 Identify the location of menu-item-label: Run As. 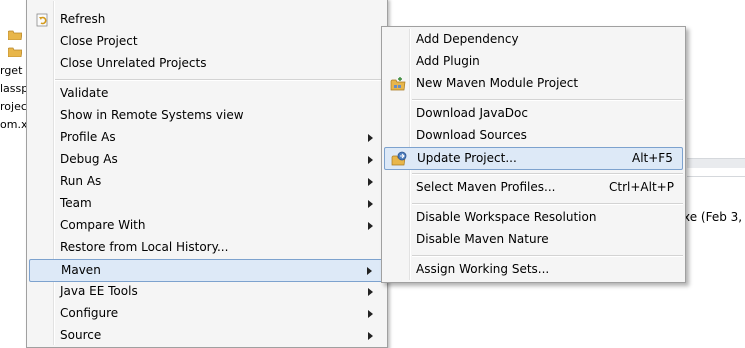
(81, 181).